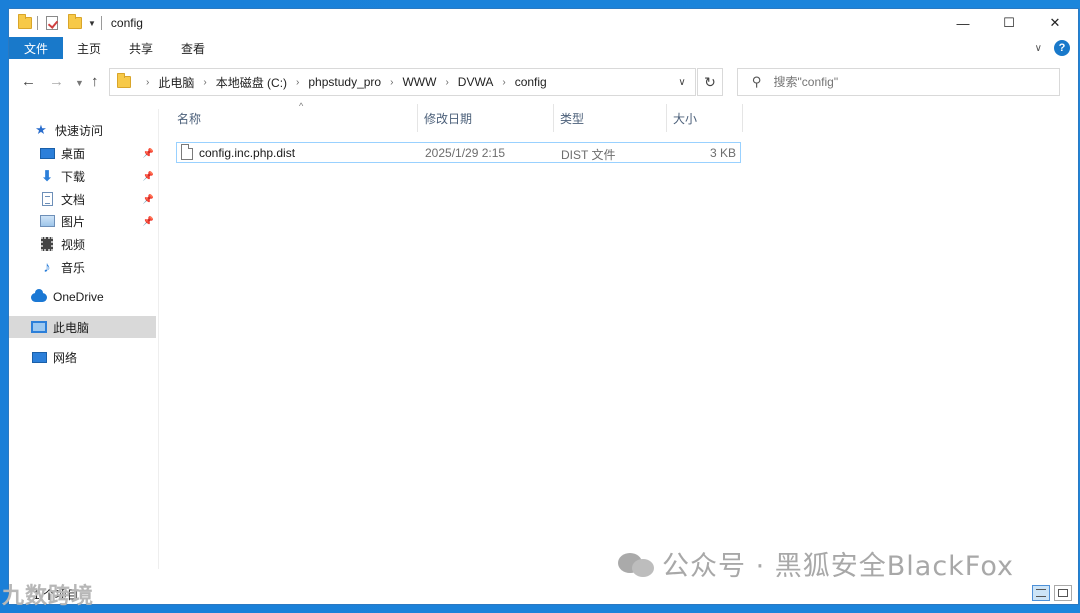  What do you see at coordinates (73, 221) in the screenshot?
I see `nav-label: 图片` at bounding box center [73, 221].